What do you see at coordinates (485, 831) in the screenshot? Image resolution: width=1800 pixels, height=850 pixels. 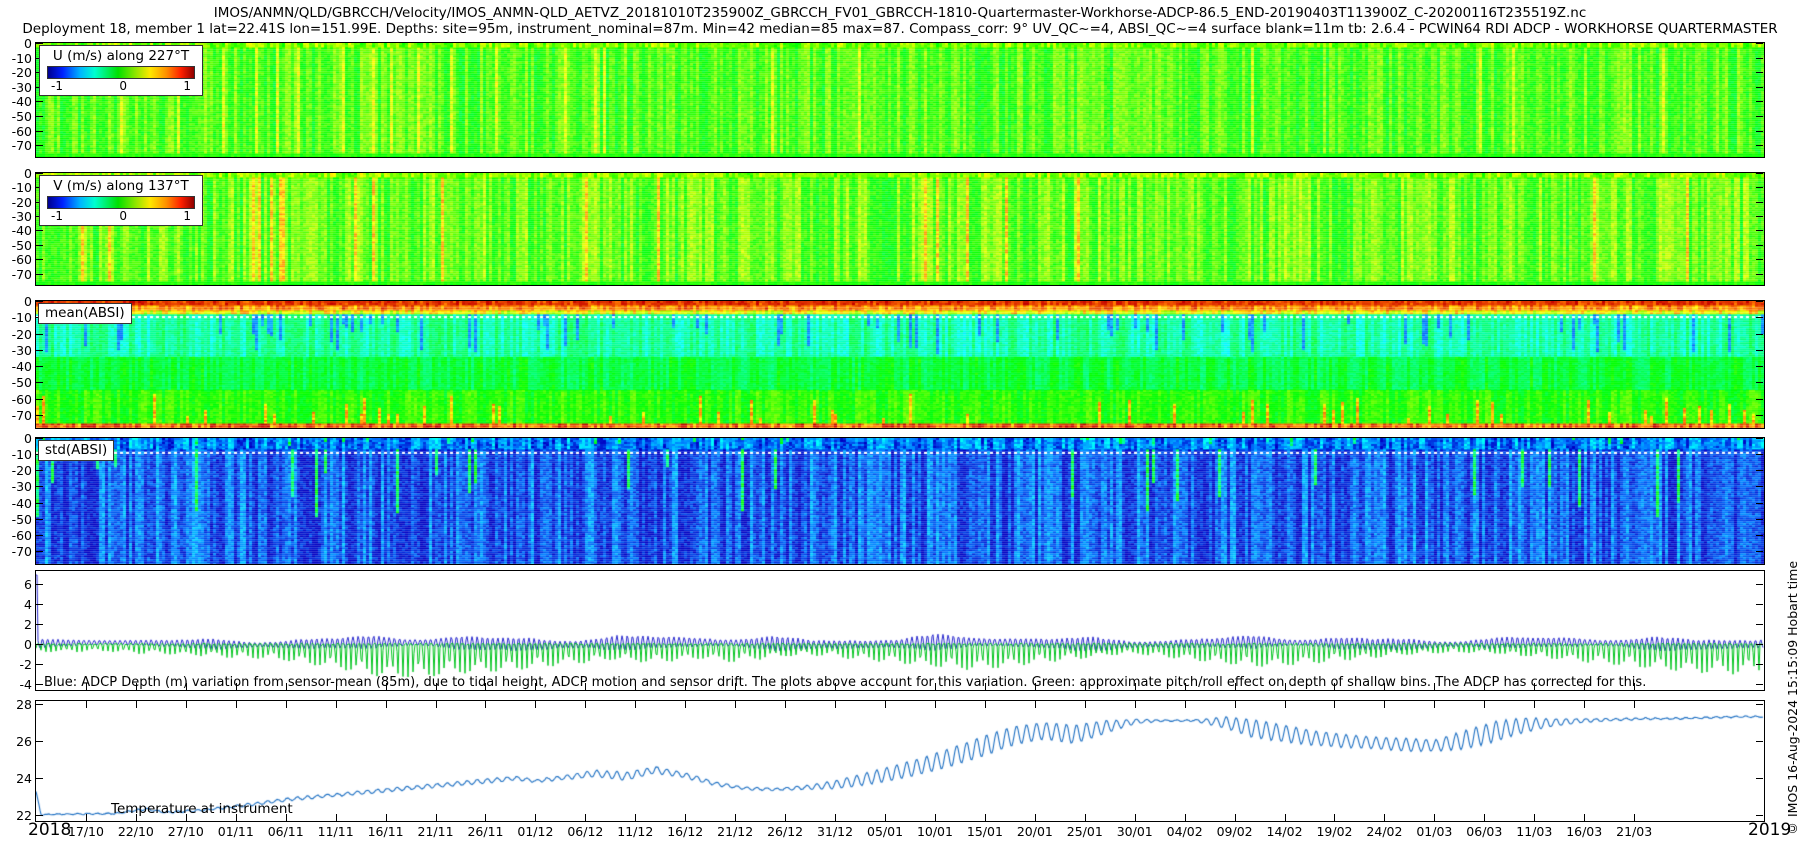 I see `x-tick-label: 26/11` at bounding box center [485, 831].